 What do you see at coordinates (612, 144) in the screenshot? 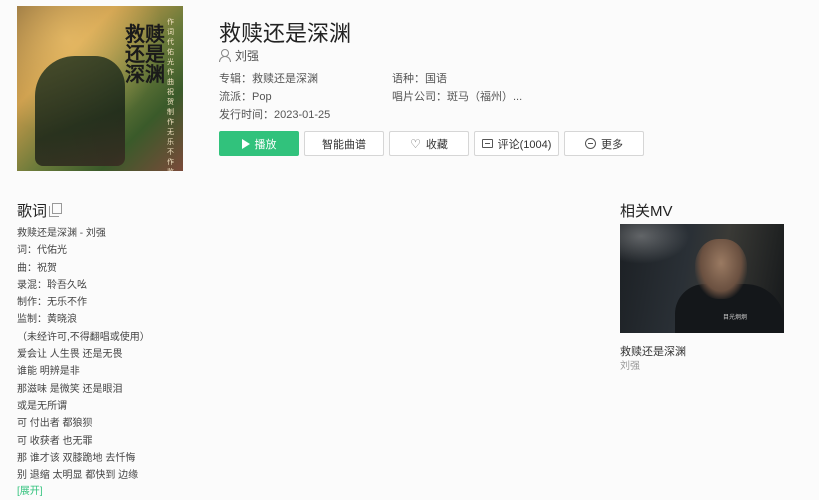
I see `more-label: 更多` at bounding box center [612, 144].